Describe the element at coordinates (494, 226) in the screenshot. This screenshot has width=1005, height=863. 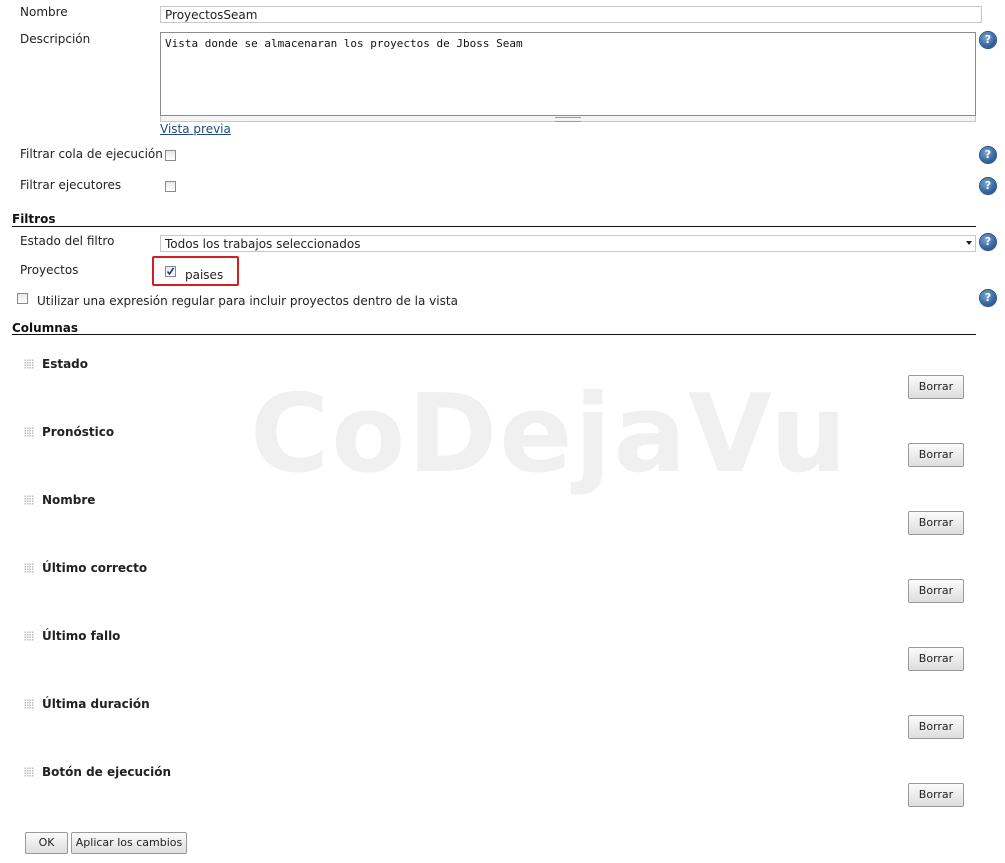
I see `filtros-divider` at that location.